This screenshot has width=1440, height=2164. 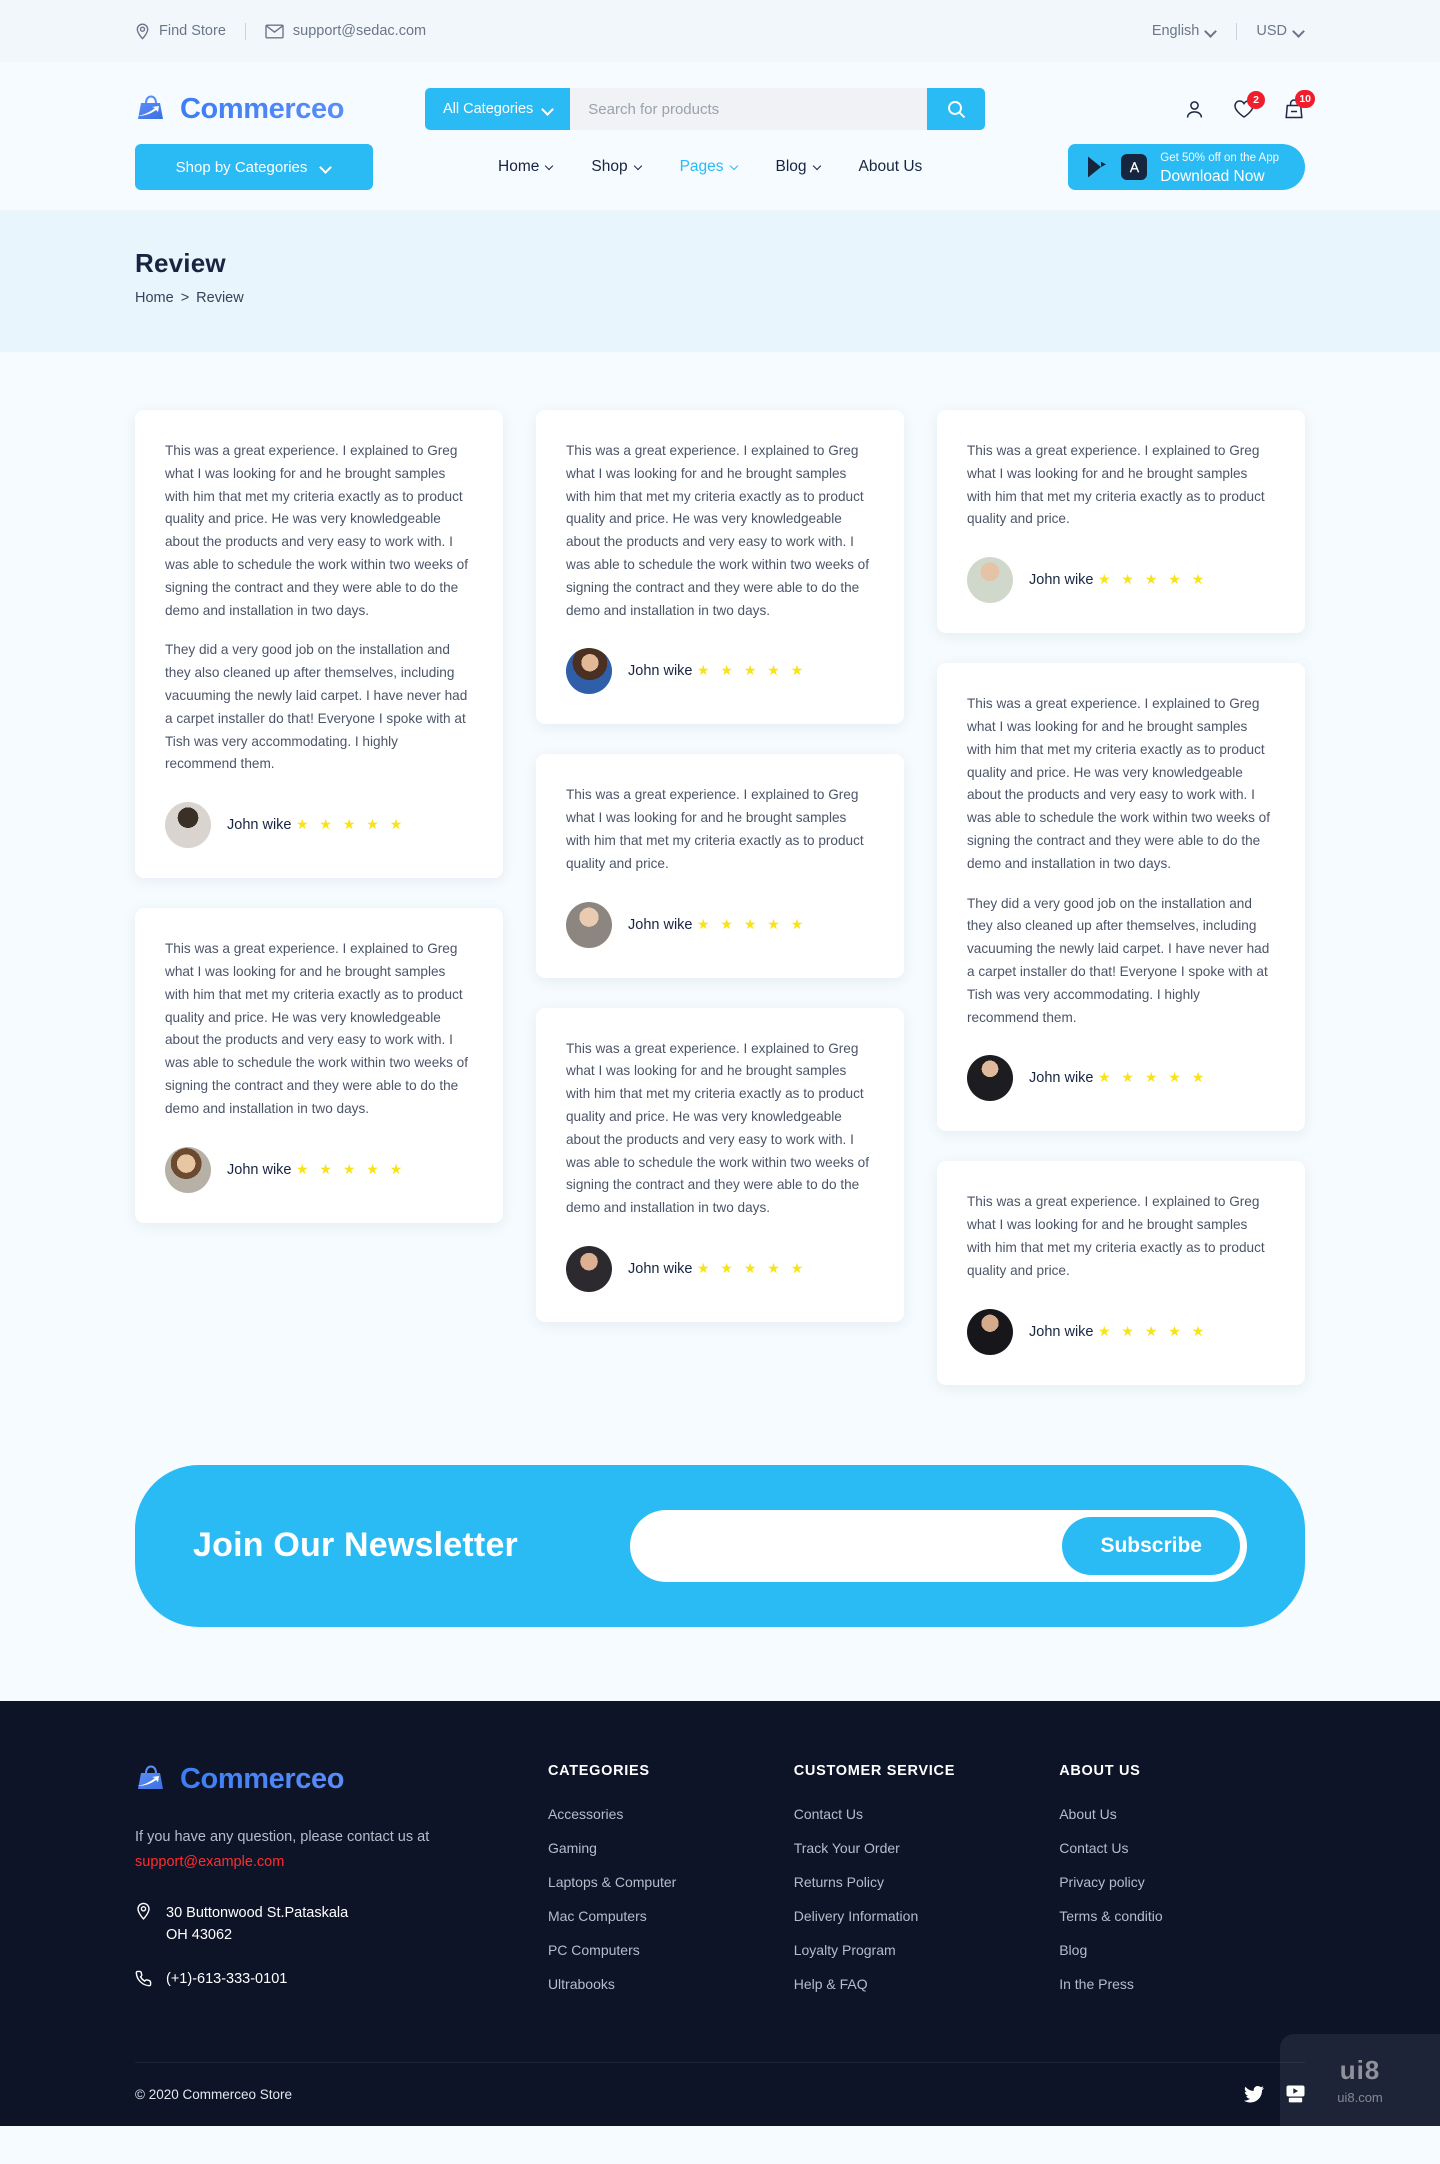 What do you see at coordinates (671, 1814) in the screenshot?
I see `footer-link: Accessories` at bounding box center [671, 1814].